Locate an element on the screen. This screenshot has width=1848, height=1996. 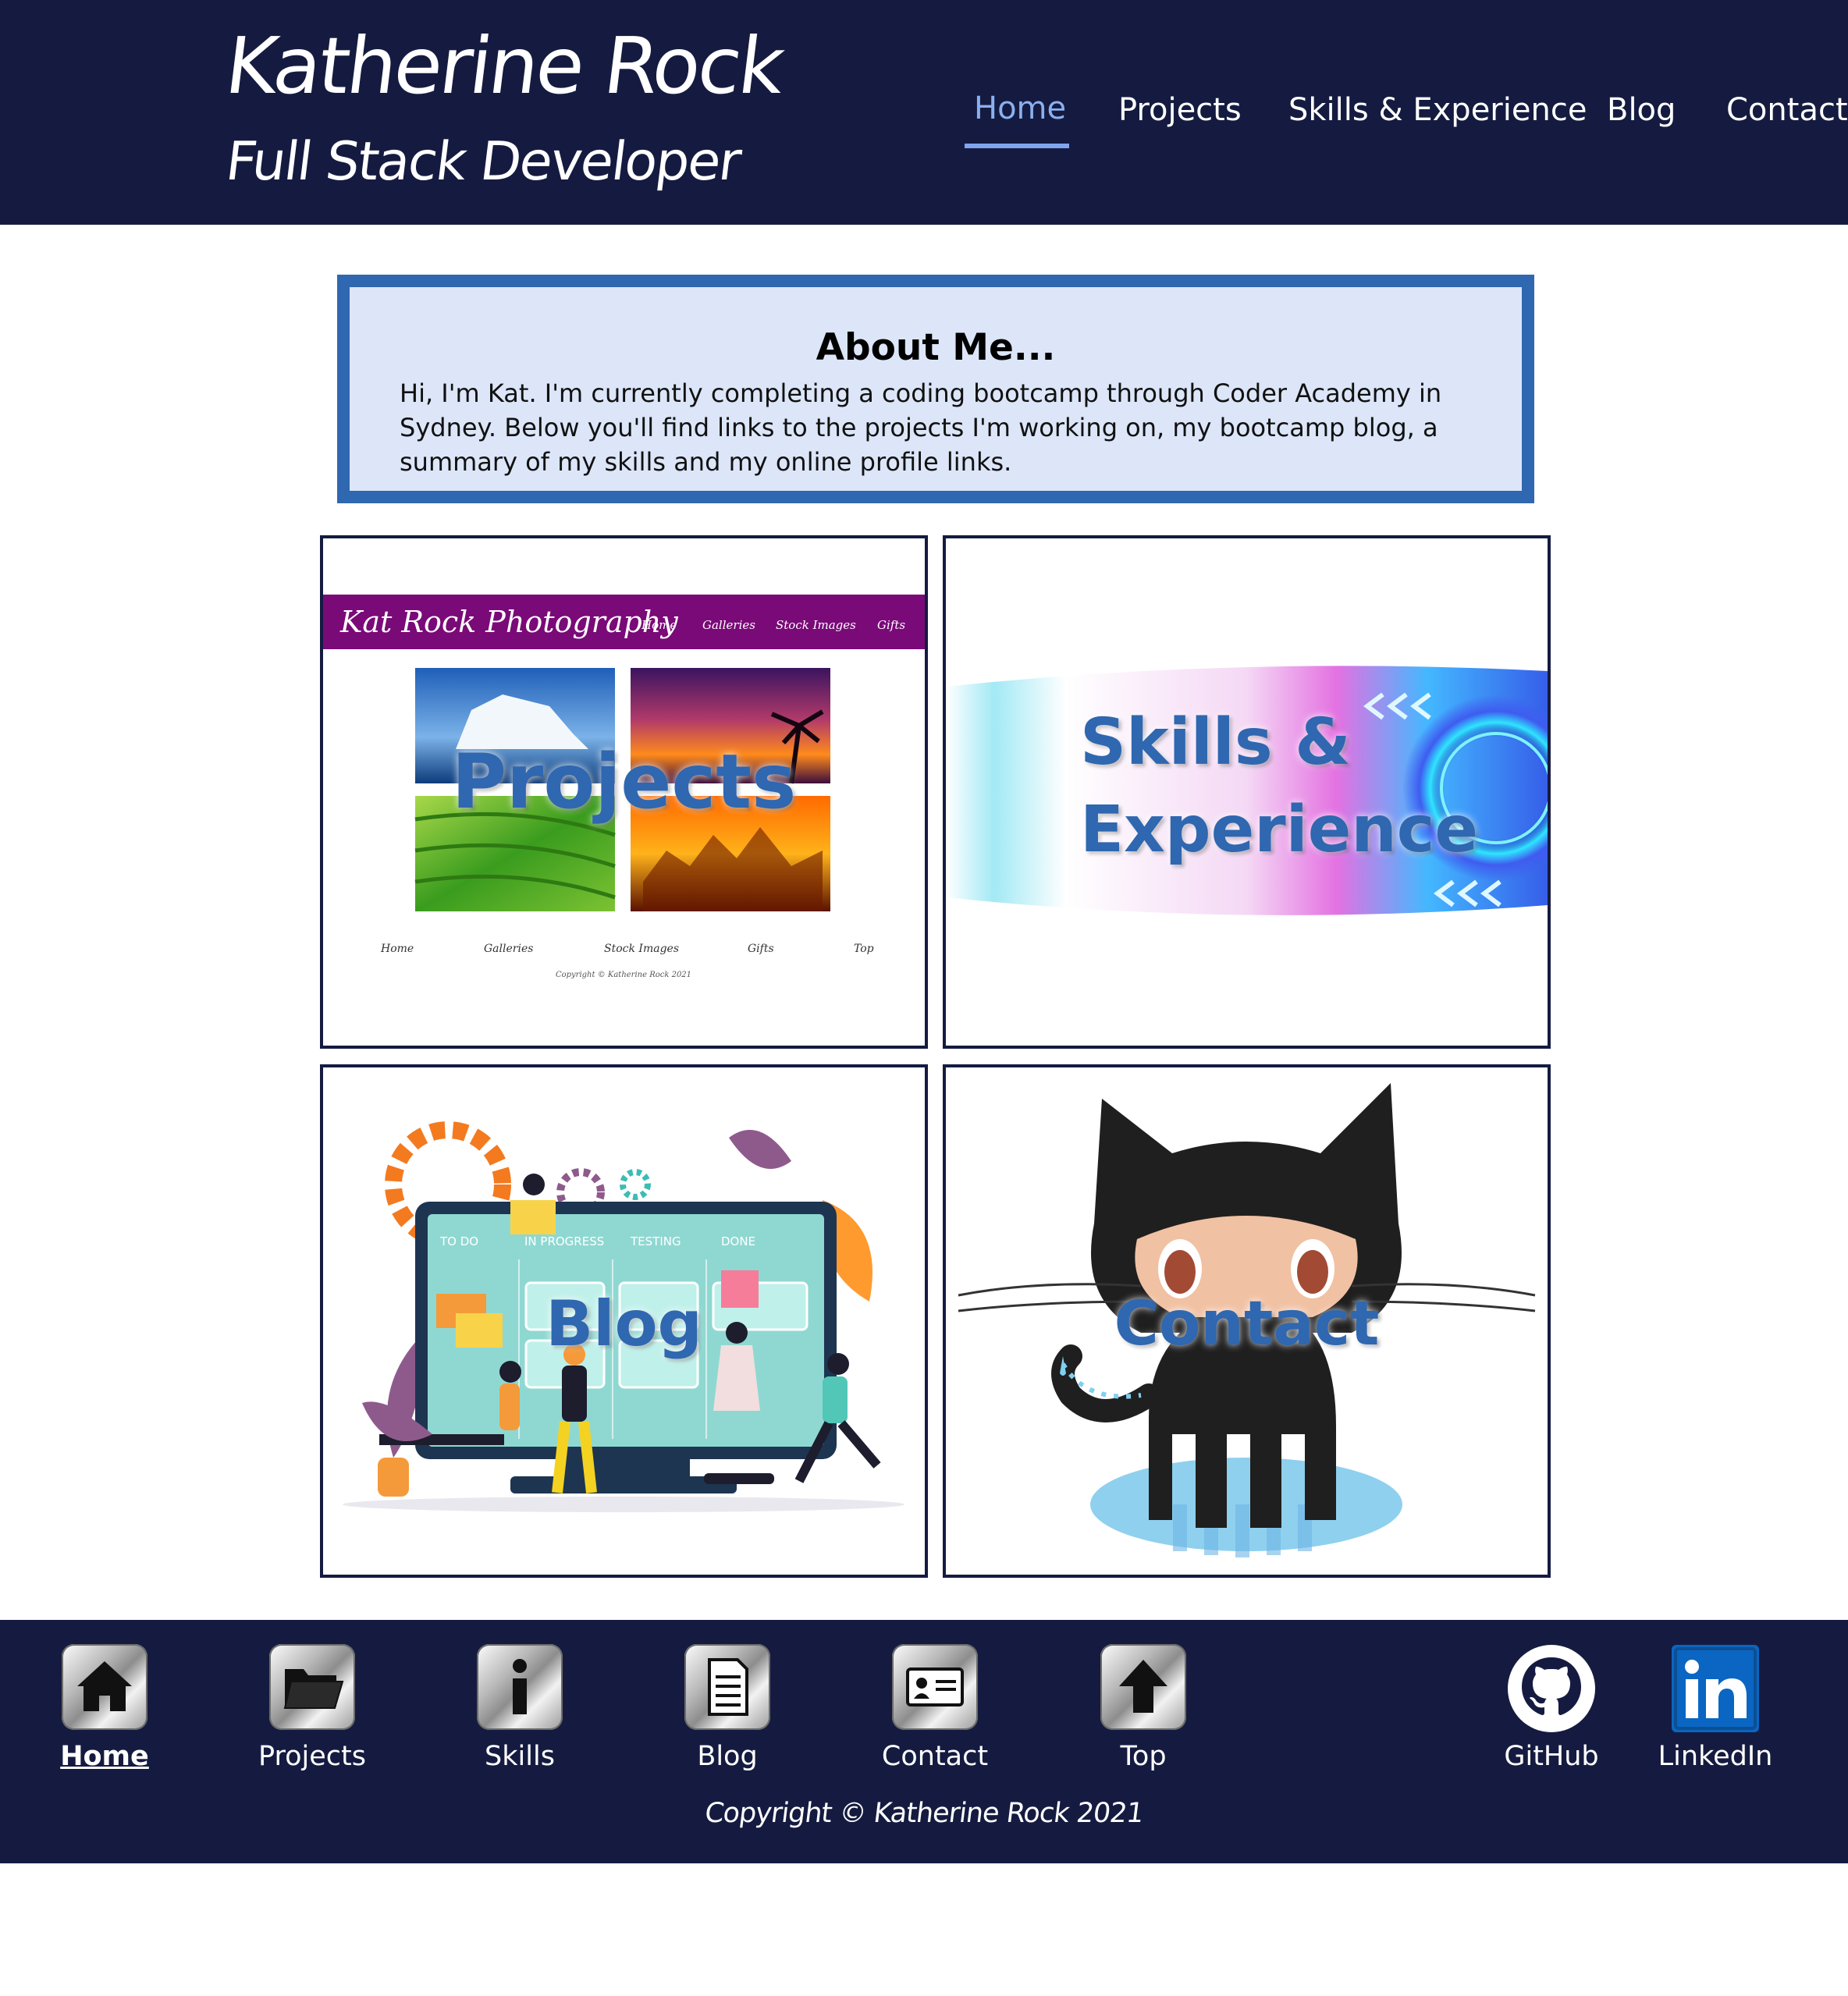
skills-card-label-line1: Skills & is located at coordinates (1215, 742).